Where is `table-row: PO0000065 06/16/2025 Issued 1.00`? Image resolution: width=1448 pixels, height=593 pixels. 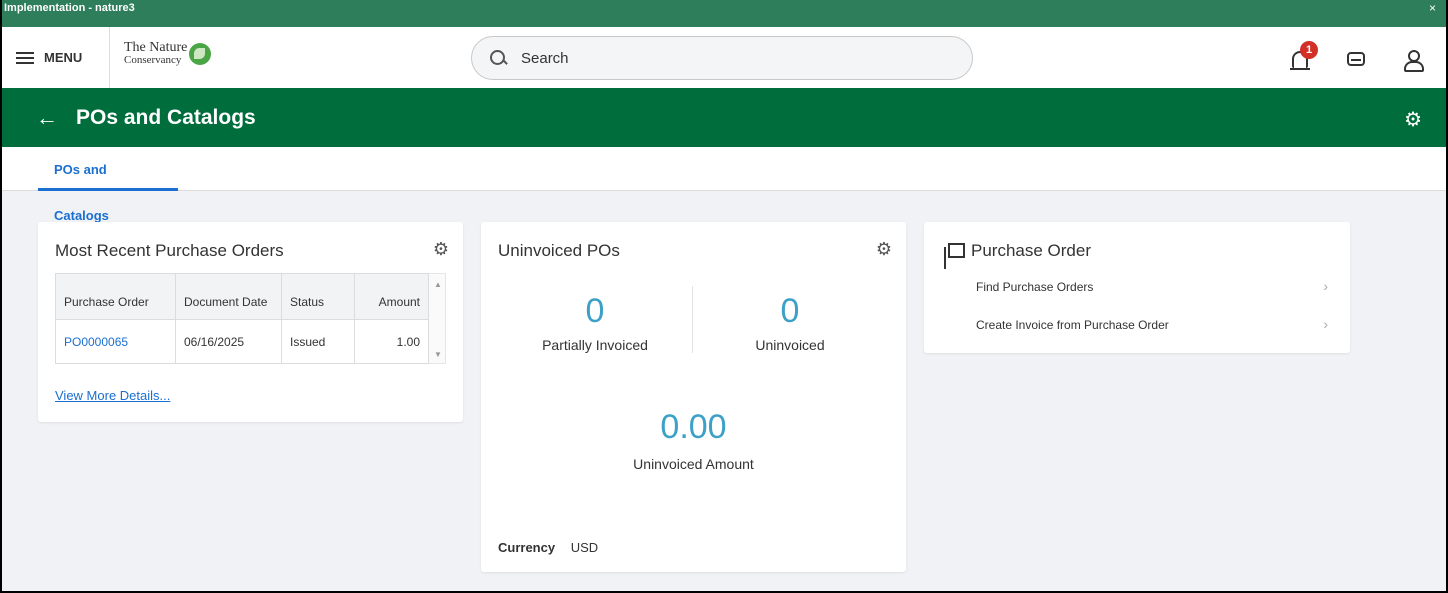
table-row: PO0000065 06/16/2025 Issued 1.00 is located at coordinates (242, 341).